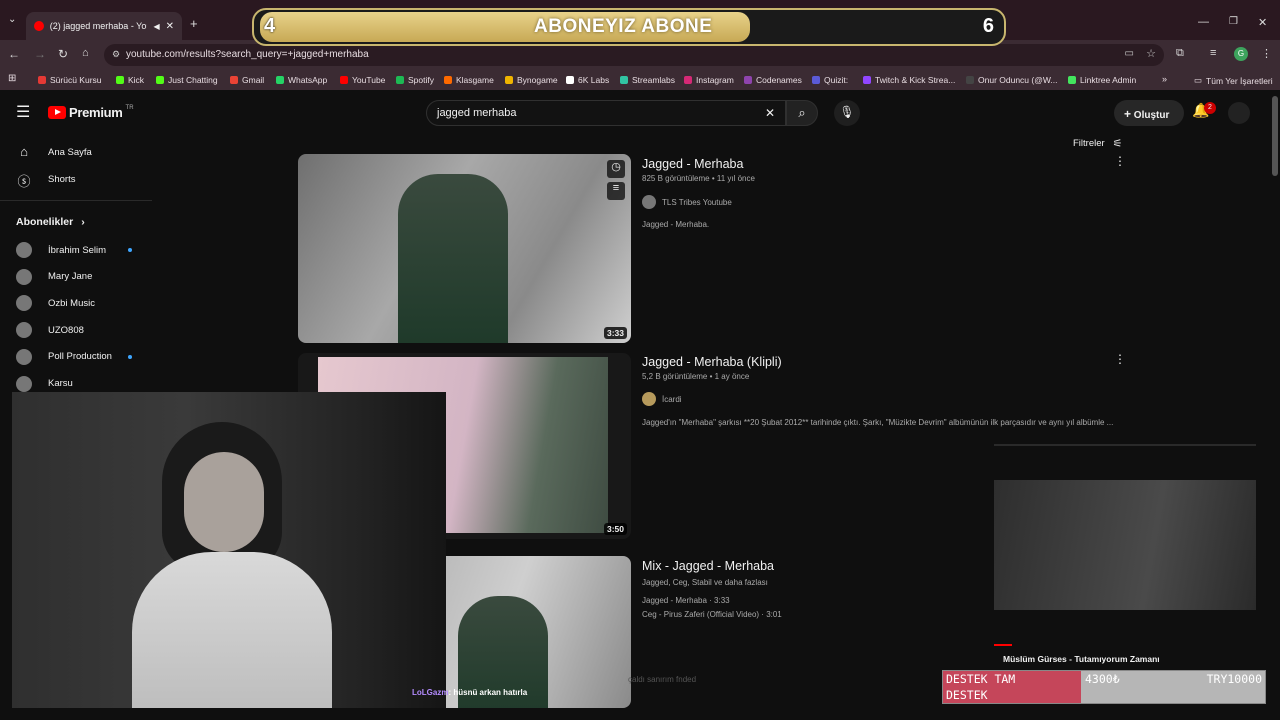 Image resolution: width=1280 pixels, height=720 pixels. I want to click on hamburger-menu-icon: ☰, so click(23, 112).